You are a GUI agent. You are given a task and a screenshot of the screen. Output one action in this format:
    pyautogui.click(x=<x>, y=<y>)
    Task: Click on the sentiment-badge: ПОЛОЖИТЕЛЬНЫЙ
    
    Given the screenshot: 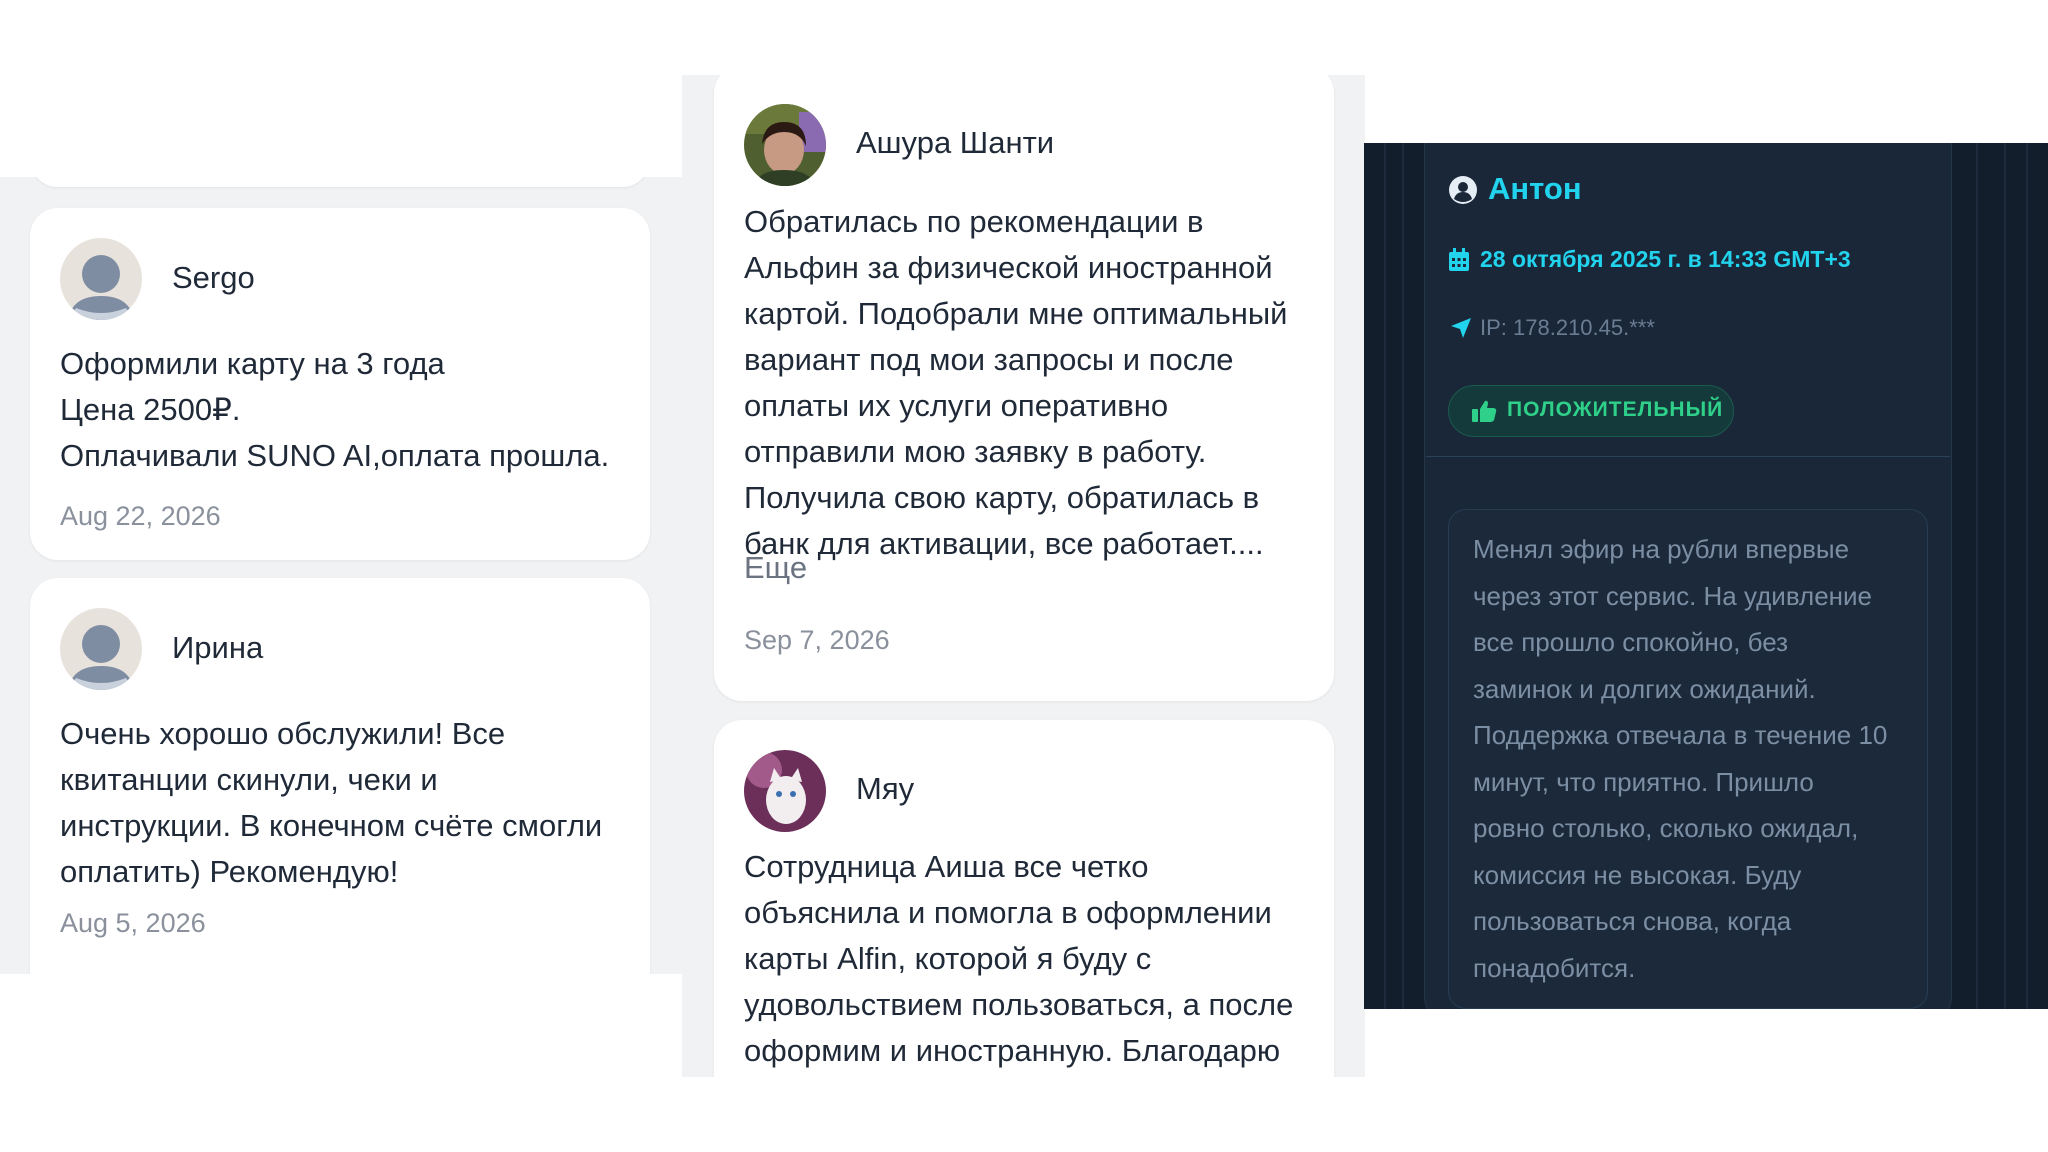 What is the action you would take?
    pyautogui.click(x=1591, y=411)
    